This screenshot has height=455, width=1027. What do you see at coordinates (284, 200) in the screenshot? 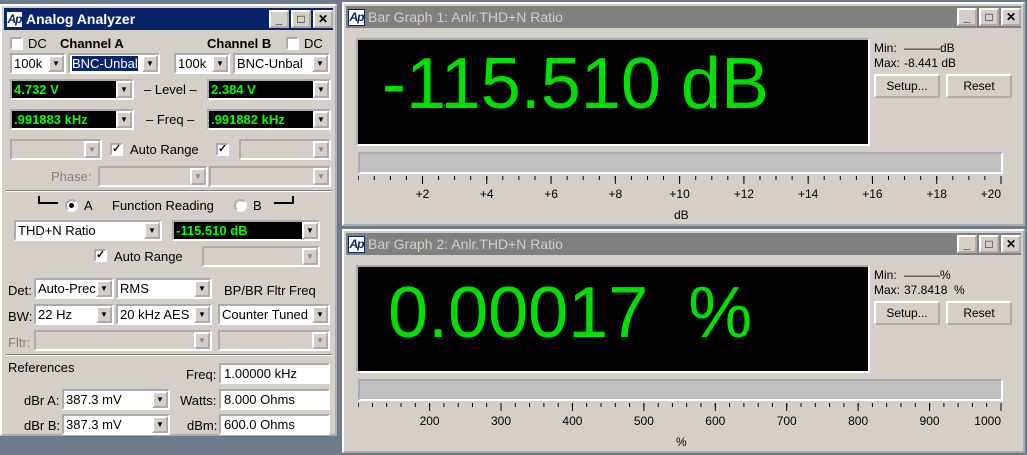
I see `bracket-right` at bounding box center [284, 200].